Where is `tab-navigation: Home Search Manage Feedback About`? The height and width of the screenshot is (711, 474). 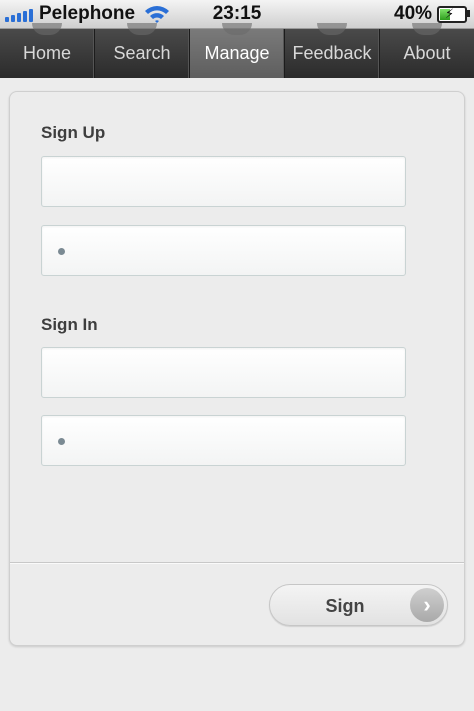
tab-navigation: Home Search Manage Feedback About is located at coordinates (237, 50).